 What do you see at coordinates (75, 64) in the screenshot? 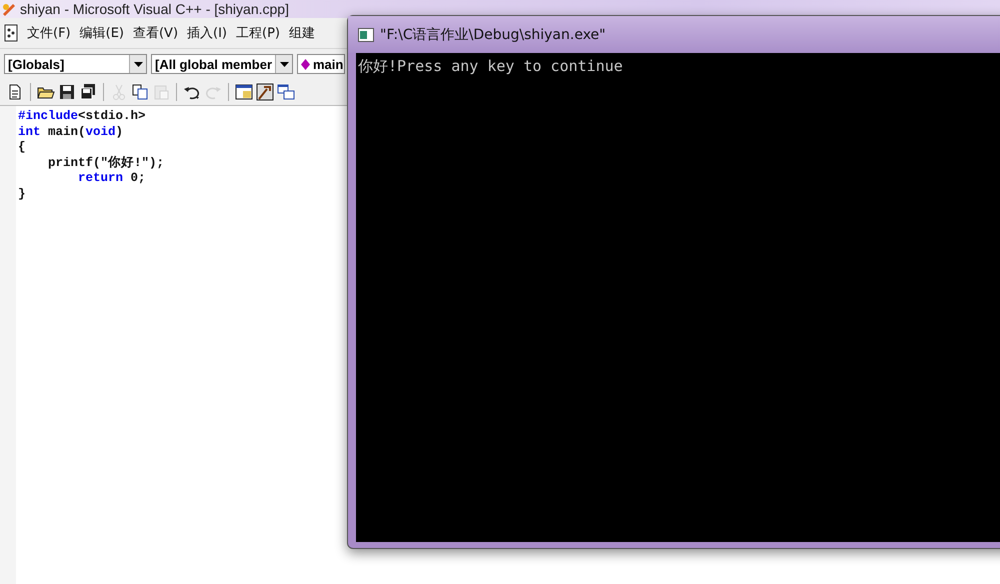
I see `combo-box: [Globals]` at bounding box center [75, 64].